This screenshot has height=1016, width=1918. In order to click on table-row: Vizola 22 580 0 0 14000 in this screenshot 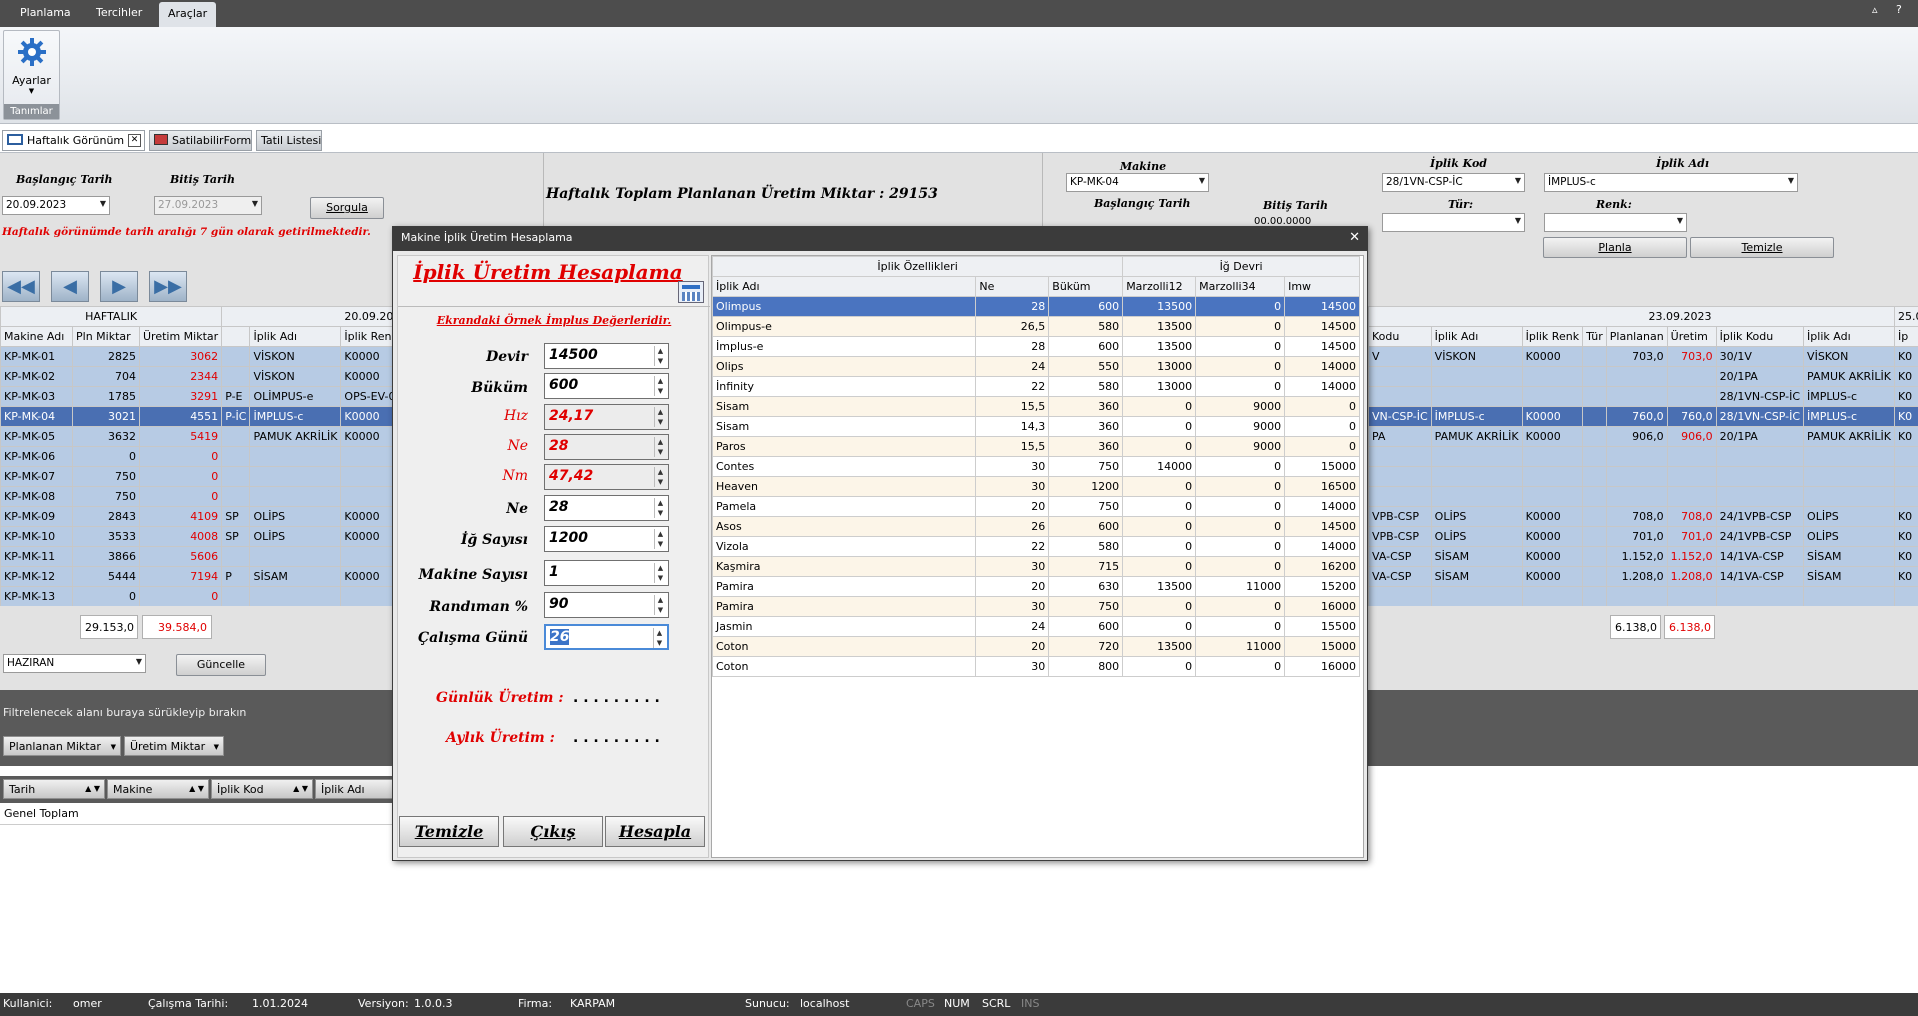, I will do `click(1036, 546)`.